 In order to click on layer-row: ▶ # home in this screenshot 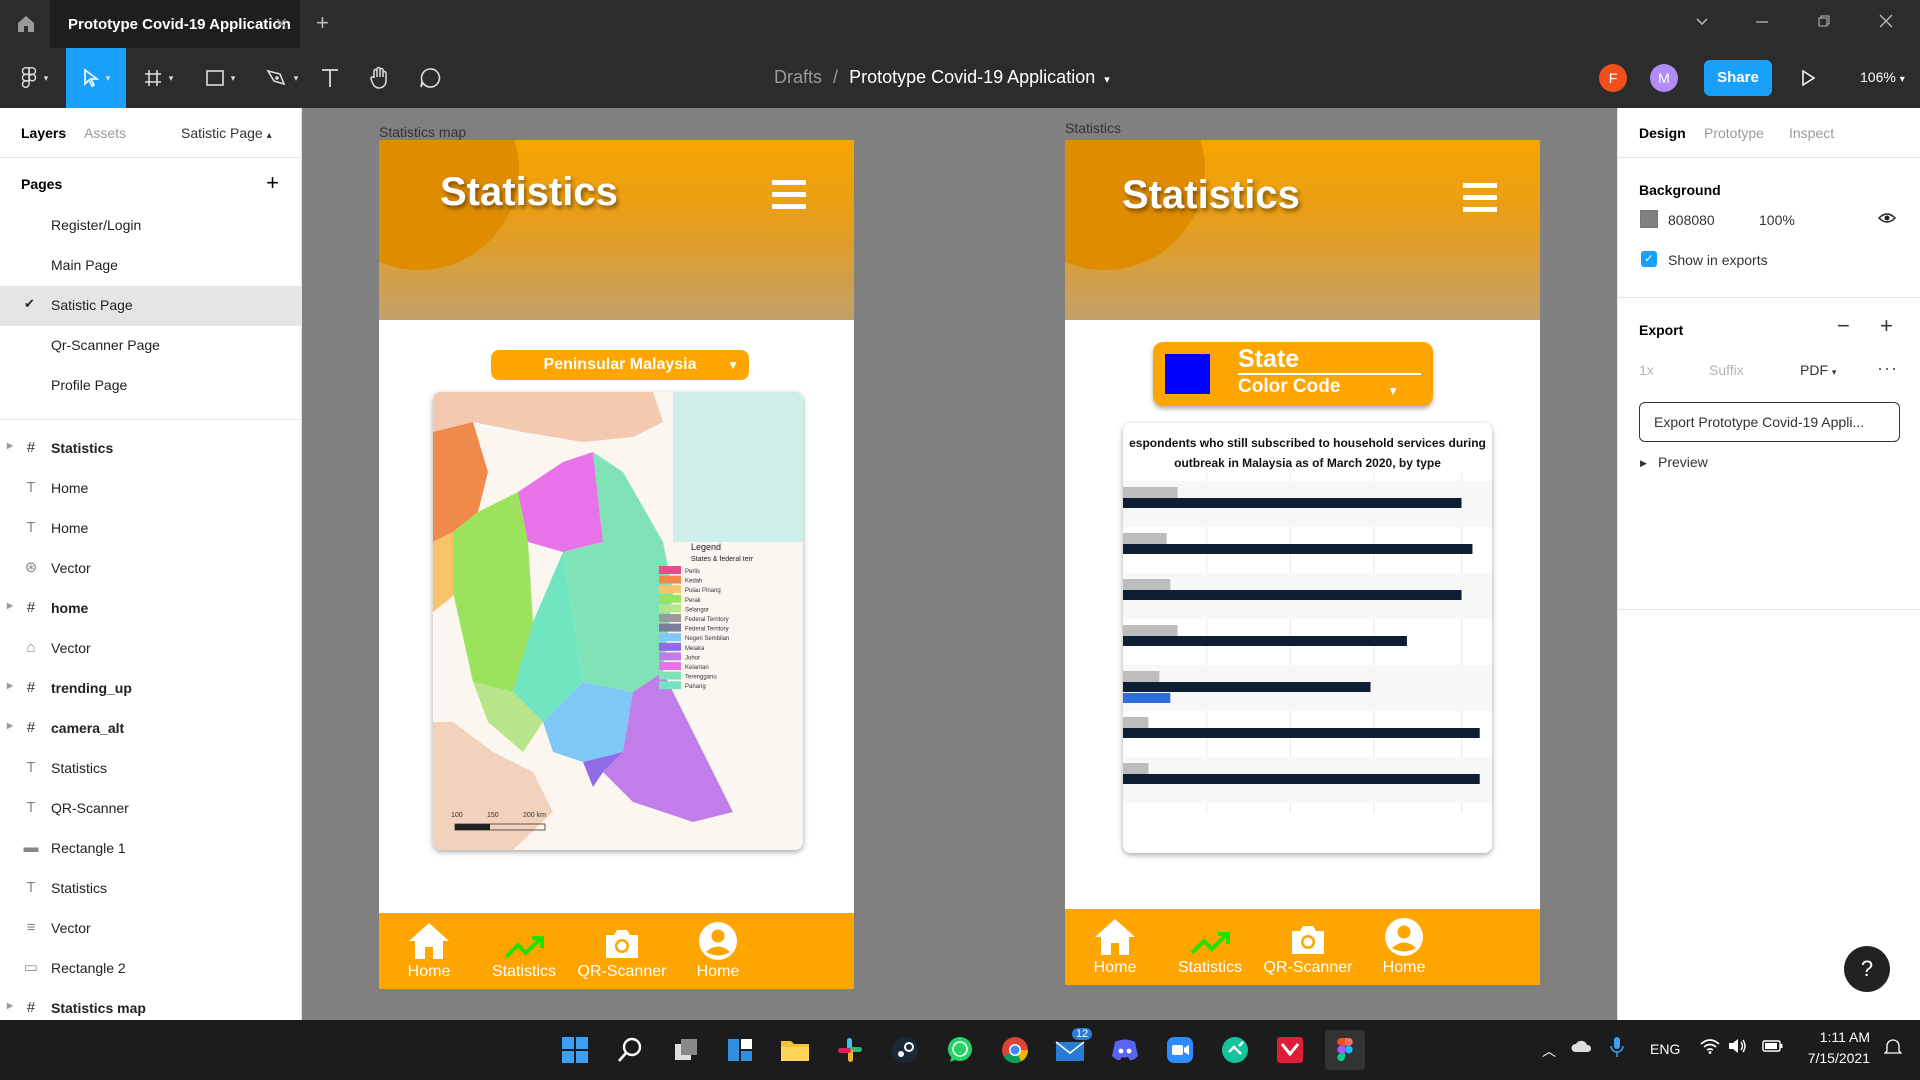, I will do `click(150, 608)`.